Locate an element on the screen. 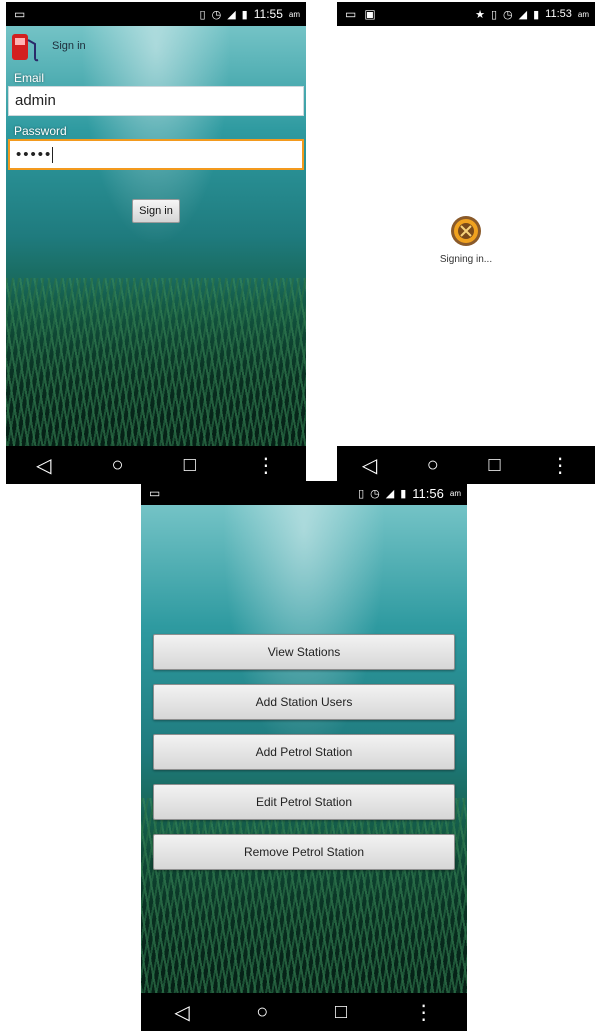 The image size is (595, 1031). add-station-users-button: Add Station Users is located at coordinates (304, 702).